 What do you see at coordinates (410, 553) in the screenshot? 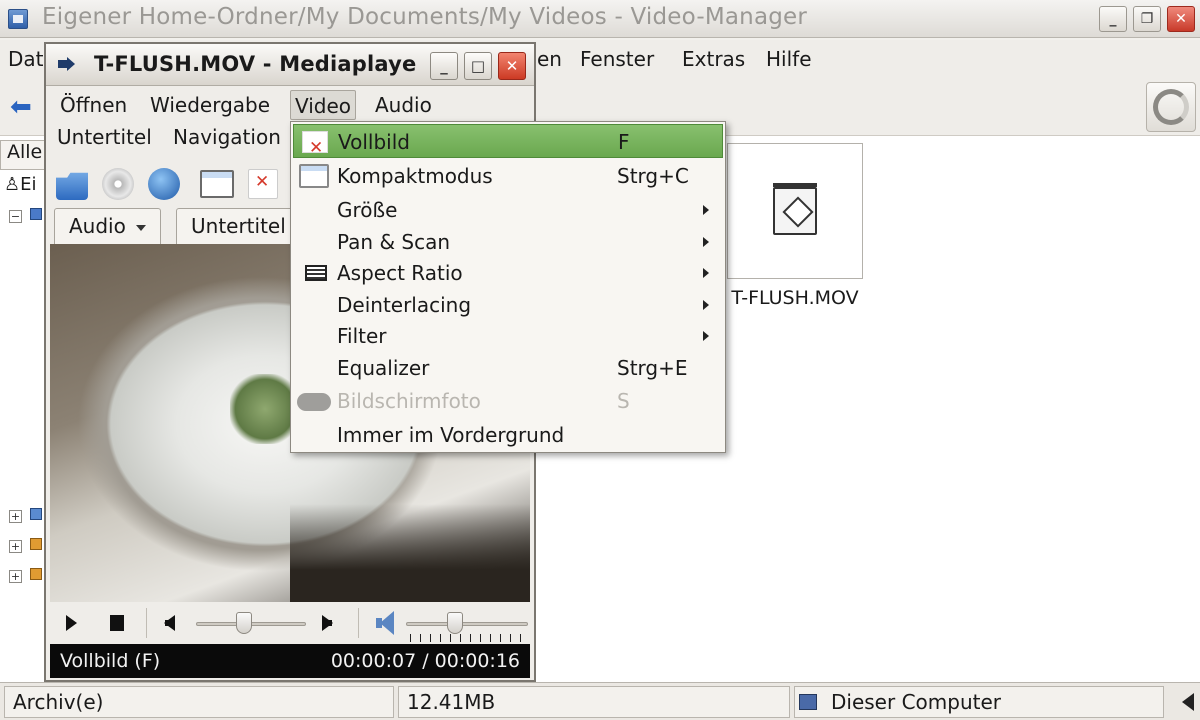
I see `video-shadow` at bounding box center [410, 553].